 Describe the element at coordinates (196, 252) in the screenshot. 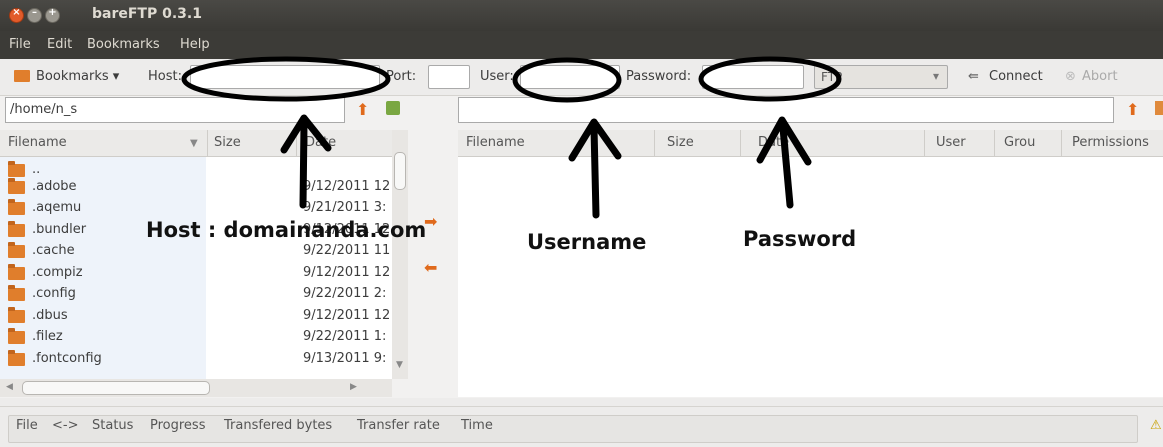

I see `list-item: .cache 9/22/2011 11` at that location.